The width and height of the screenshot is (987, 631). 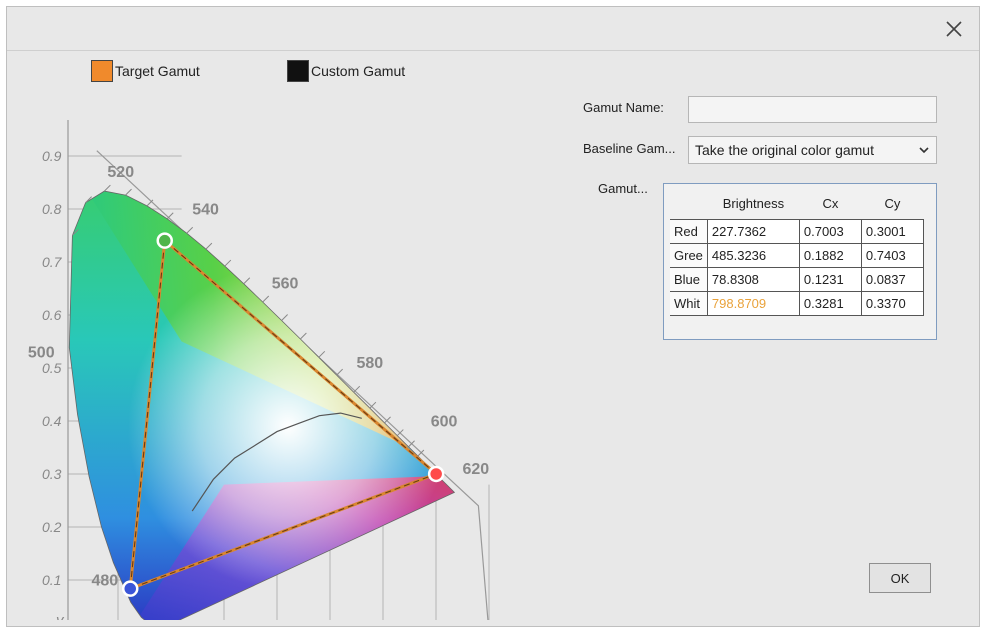 I want to click on cell-cx: 0.1231, so click(x=830, y=279).